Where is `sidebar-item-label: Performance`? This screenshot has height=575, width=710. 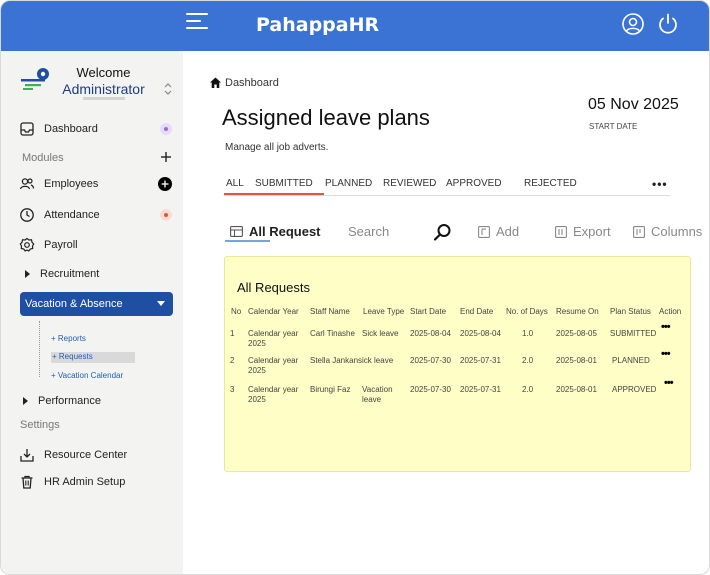
sidebar-item-label: Performance is located at coordinates (69, 401).